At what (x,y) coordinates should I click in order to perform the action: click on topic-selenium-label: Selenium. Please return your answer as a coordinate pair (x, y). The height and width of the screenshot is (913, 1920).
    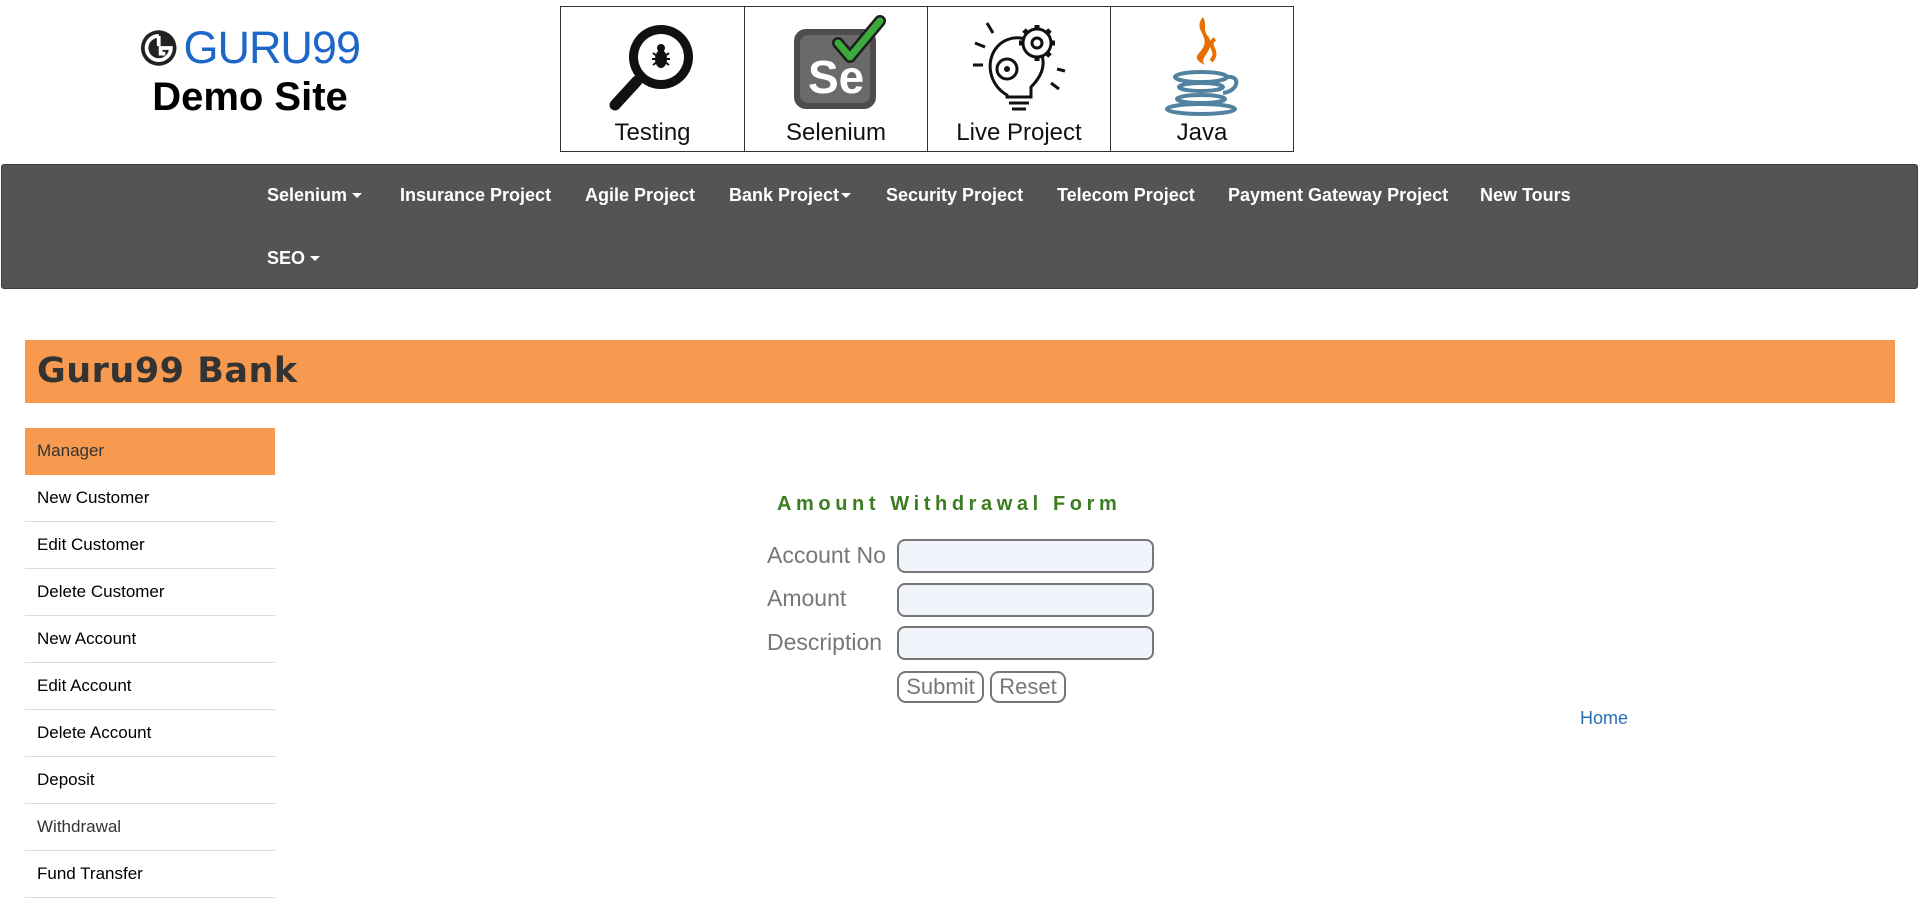
    Looking at the image, I should click on (836, 132).